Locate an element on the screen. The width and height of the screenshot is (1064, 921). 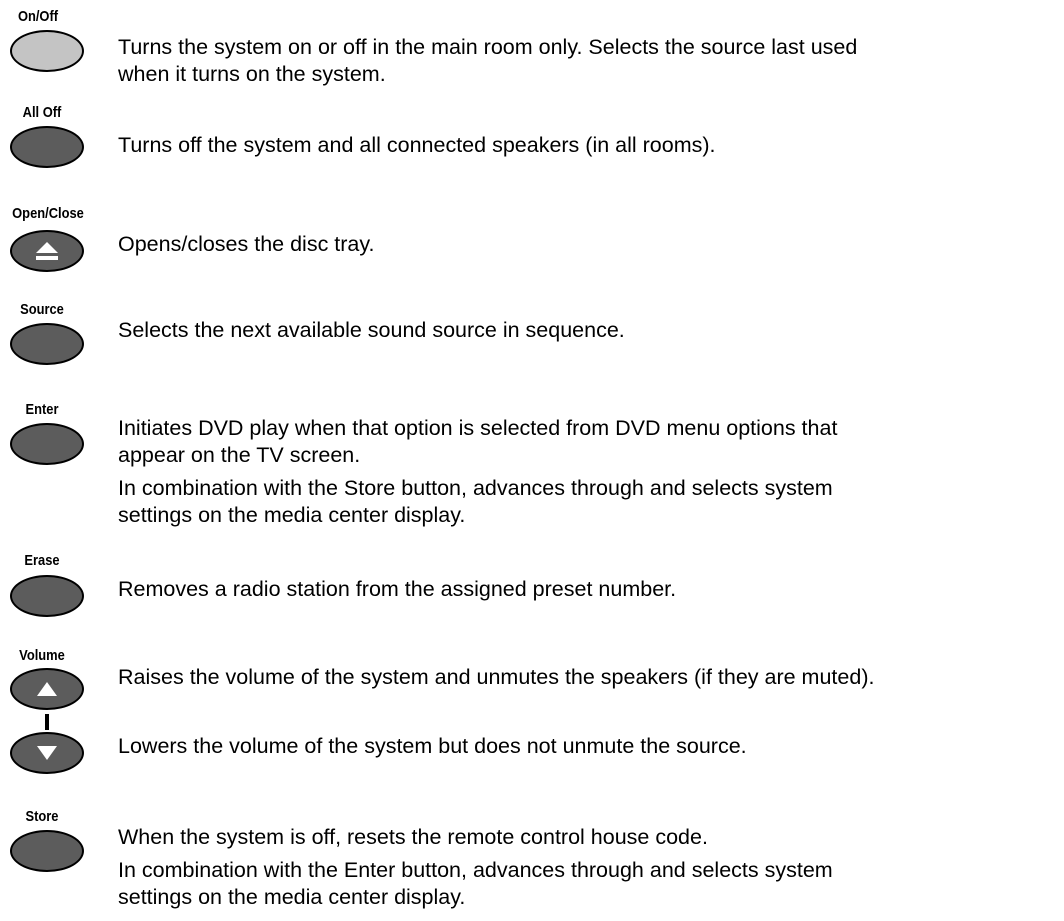
volume-label: Volume is located at coordinates (42, 655).